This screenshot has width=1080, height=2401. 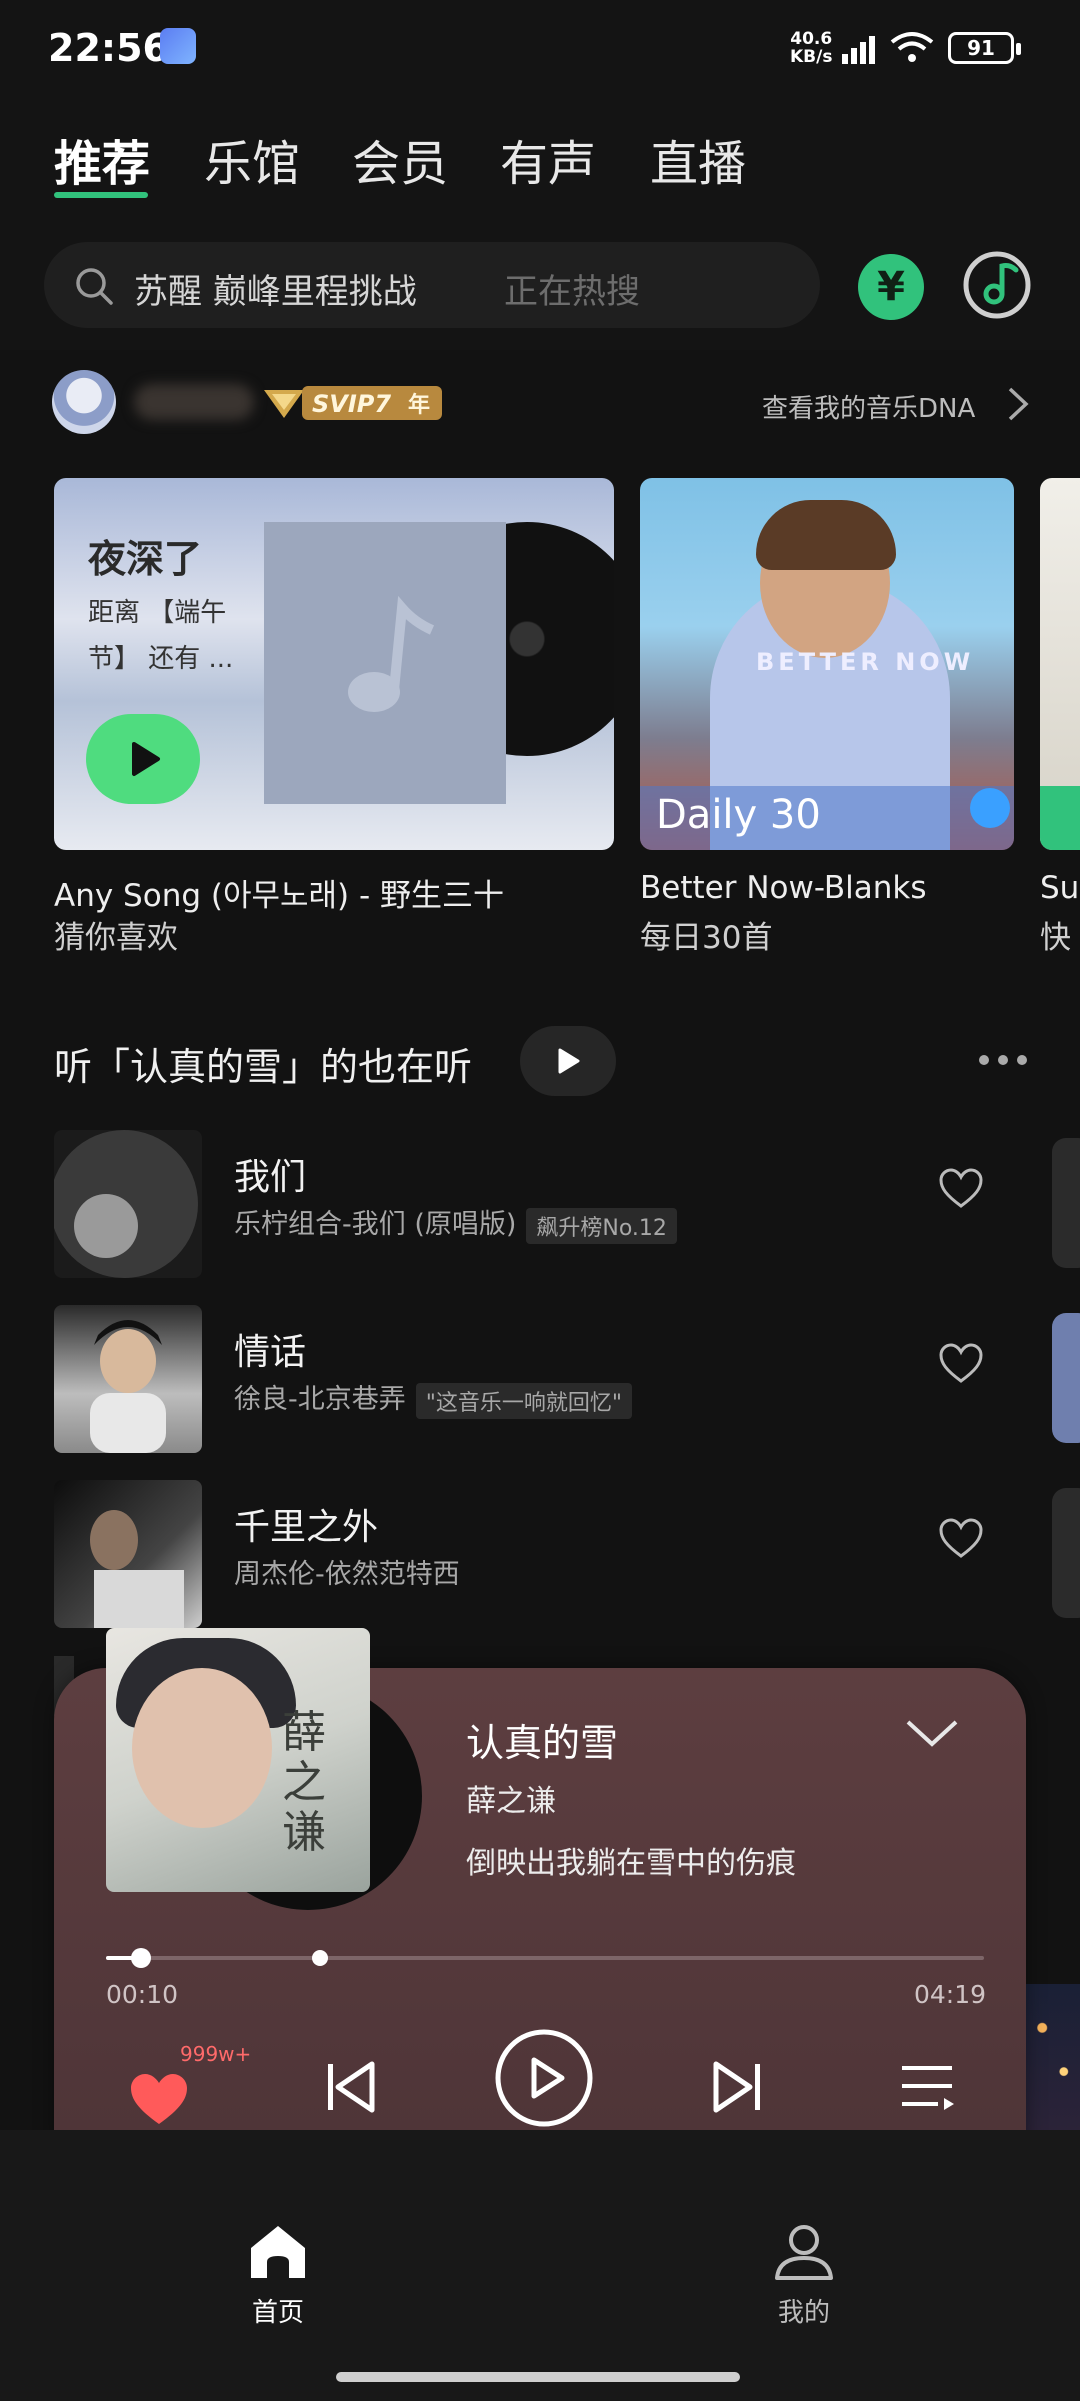 What do you see at coordinates (304, 1782) in the screenshot?
I see `cover-calligraphy: 薛之谦` at bounding box center [304, 1782].